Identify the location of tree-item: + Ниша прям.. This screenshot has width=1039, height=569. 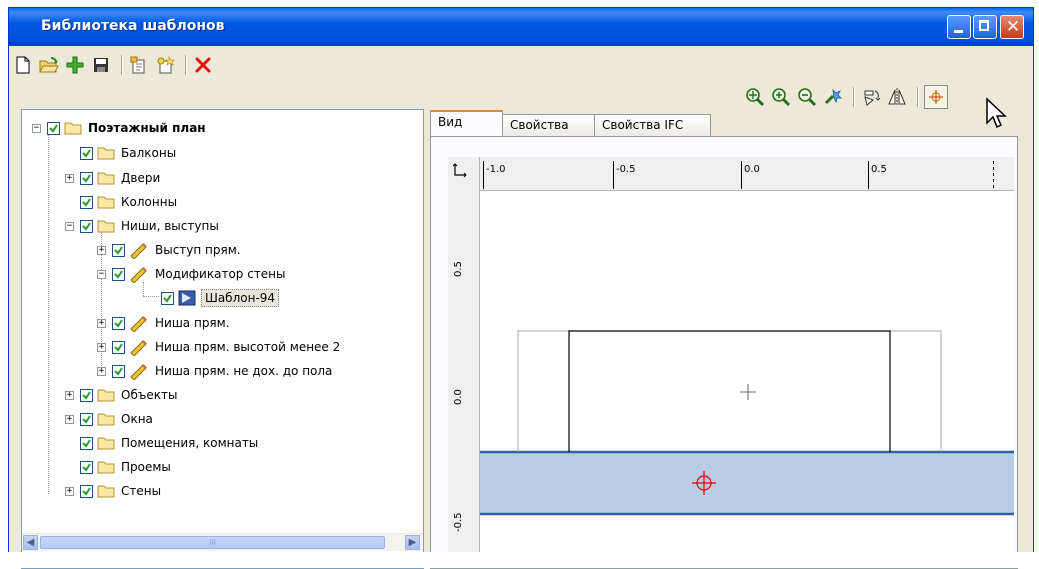
(163, 323).